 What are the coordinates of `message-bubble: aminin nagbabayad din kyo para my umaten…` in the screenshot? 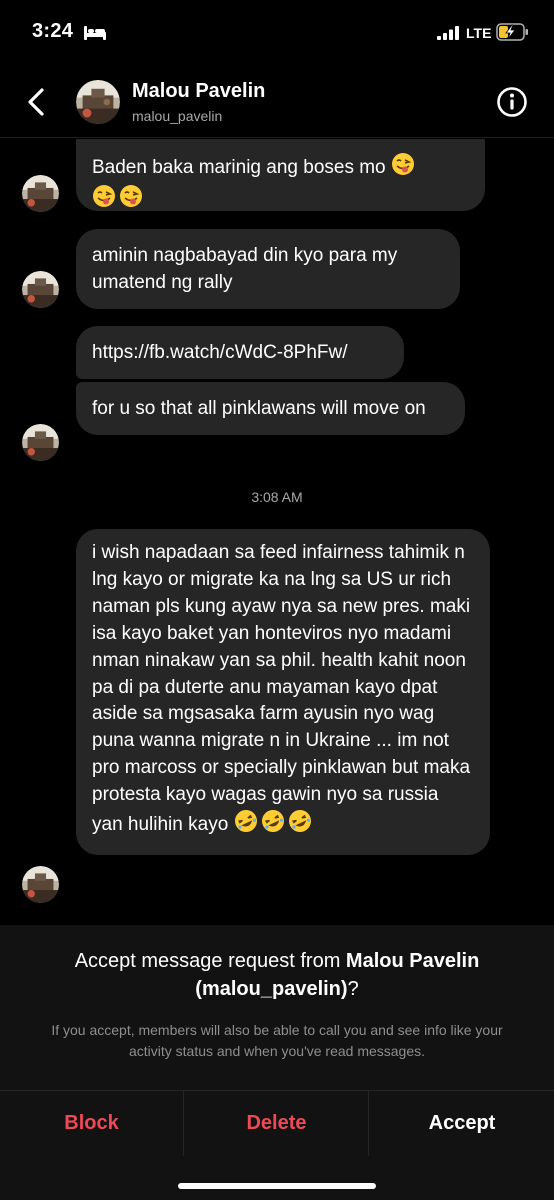 It's located at (268, 269).